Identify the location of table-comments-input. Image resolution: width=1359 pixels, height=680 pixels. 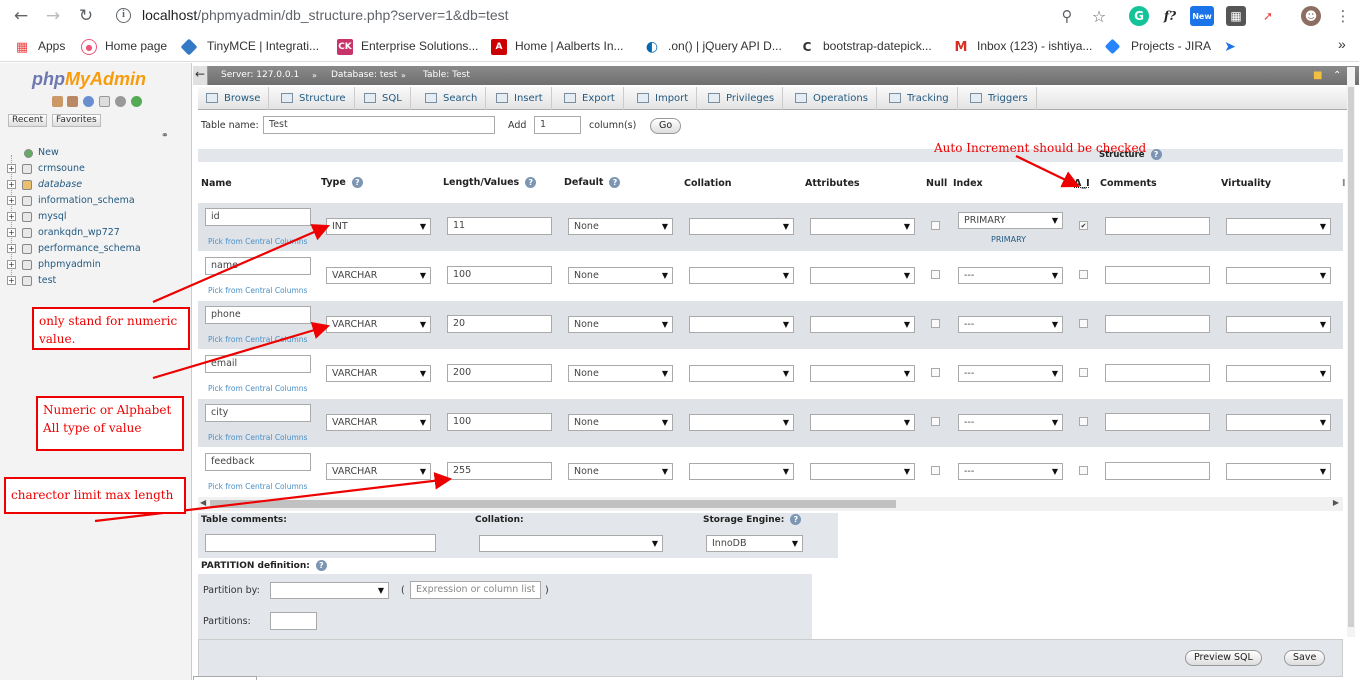
(320, 543).